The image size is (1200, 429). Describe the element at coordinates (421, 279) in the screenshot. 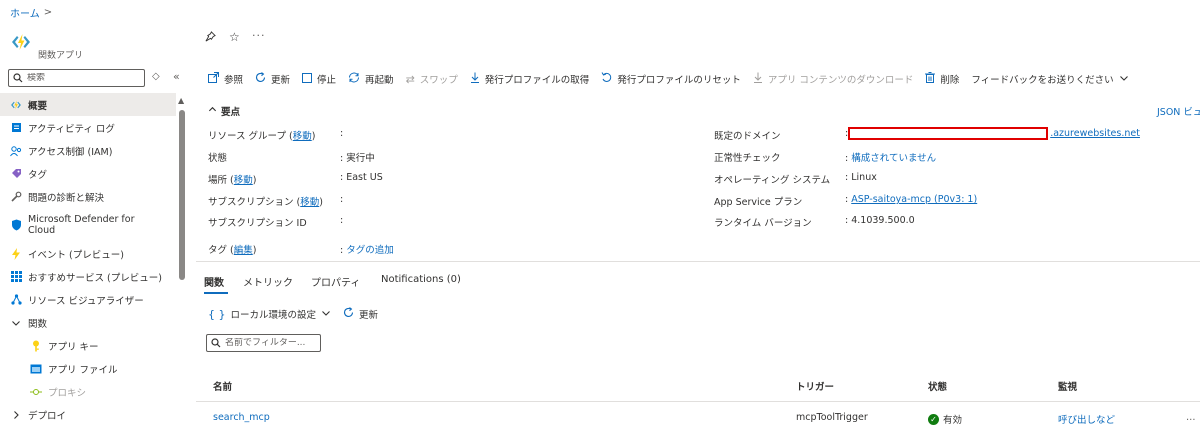

I see `tab-notifications: Notifications (0)` at that location.